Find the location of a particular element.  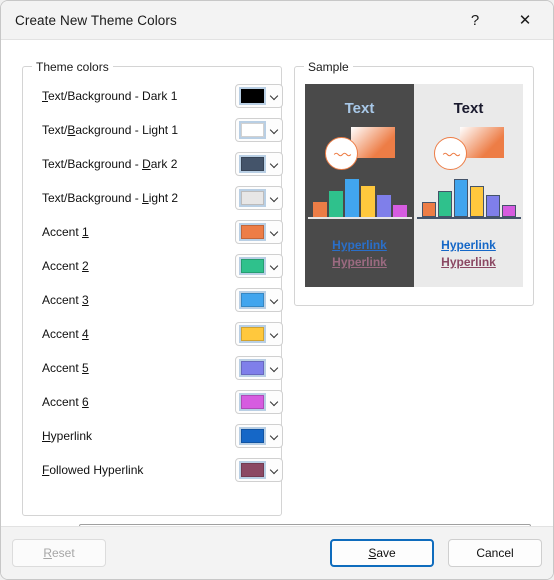

theme-color-label: Text/Background - Light 1 is located at coordinates (110, 130).